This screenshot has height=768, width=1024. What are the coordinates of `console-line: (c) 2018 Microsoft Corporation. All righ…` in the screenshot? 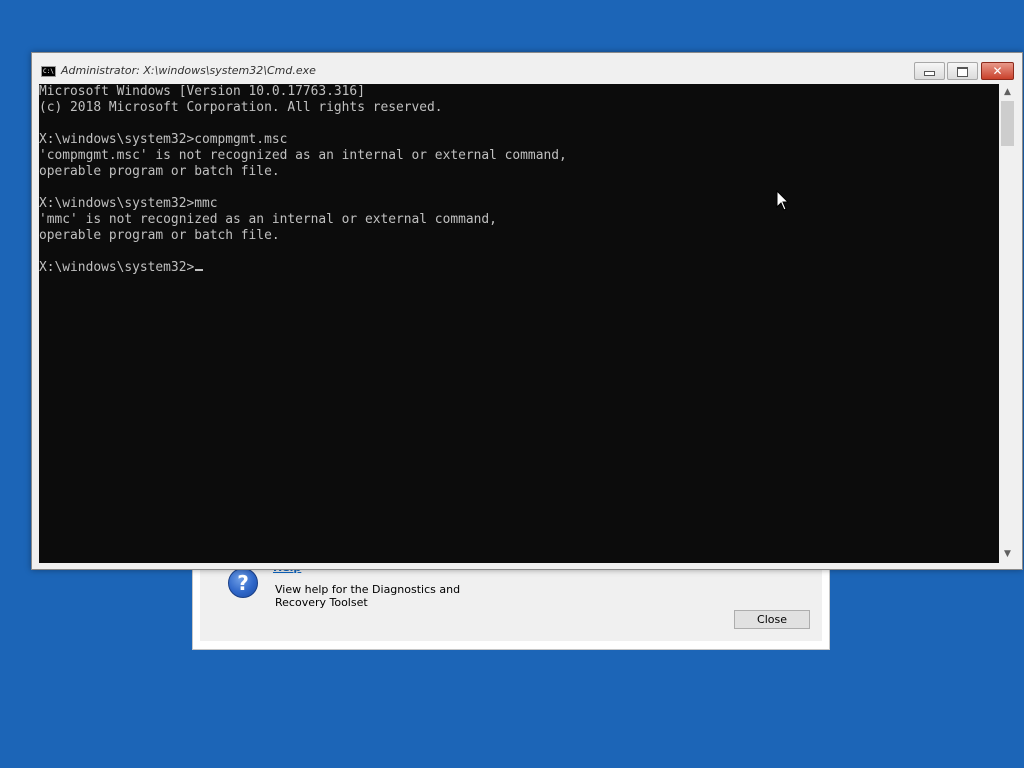 It's located at (241, 107).